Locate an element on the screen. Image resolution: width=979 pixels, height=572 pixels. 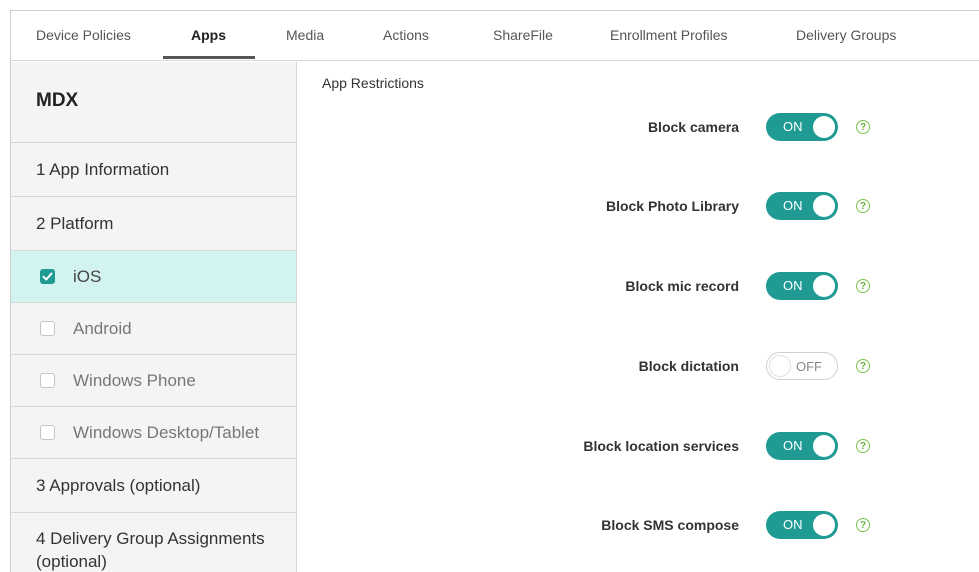
checkbox-checked-icon is located at coordinates (47, 276).